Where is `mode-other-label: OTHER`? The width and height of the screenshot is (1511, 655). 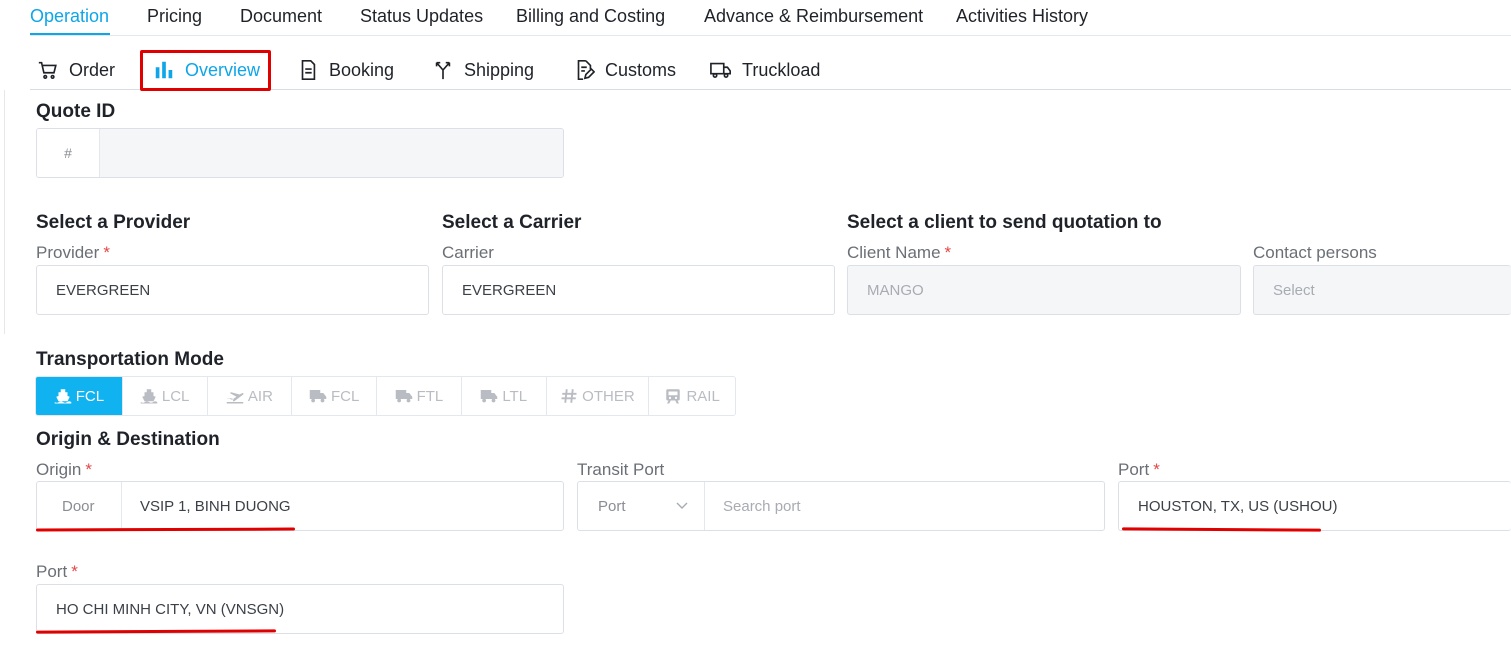 mode-other-label: OTHER is located at coordinates (608, 396).